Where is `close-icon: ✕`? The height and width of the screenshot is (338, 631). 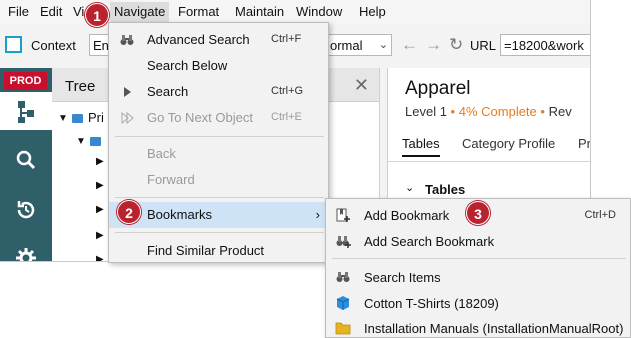 close-icon: ✕ is located at coordinates (361, 85).